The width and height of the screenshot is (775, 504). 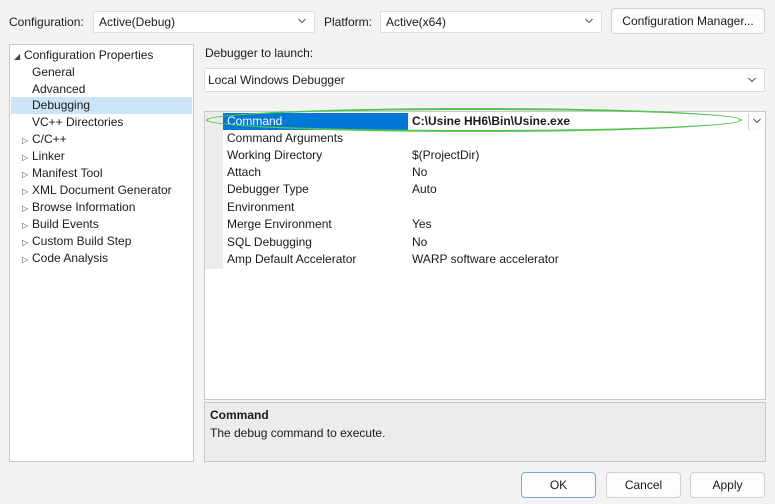 I want to click on property-row-command-arguments: Command Arguments, so click(x=494, y=138).